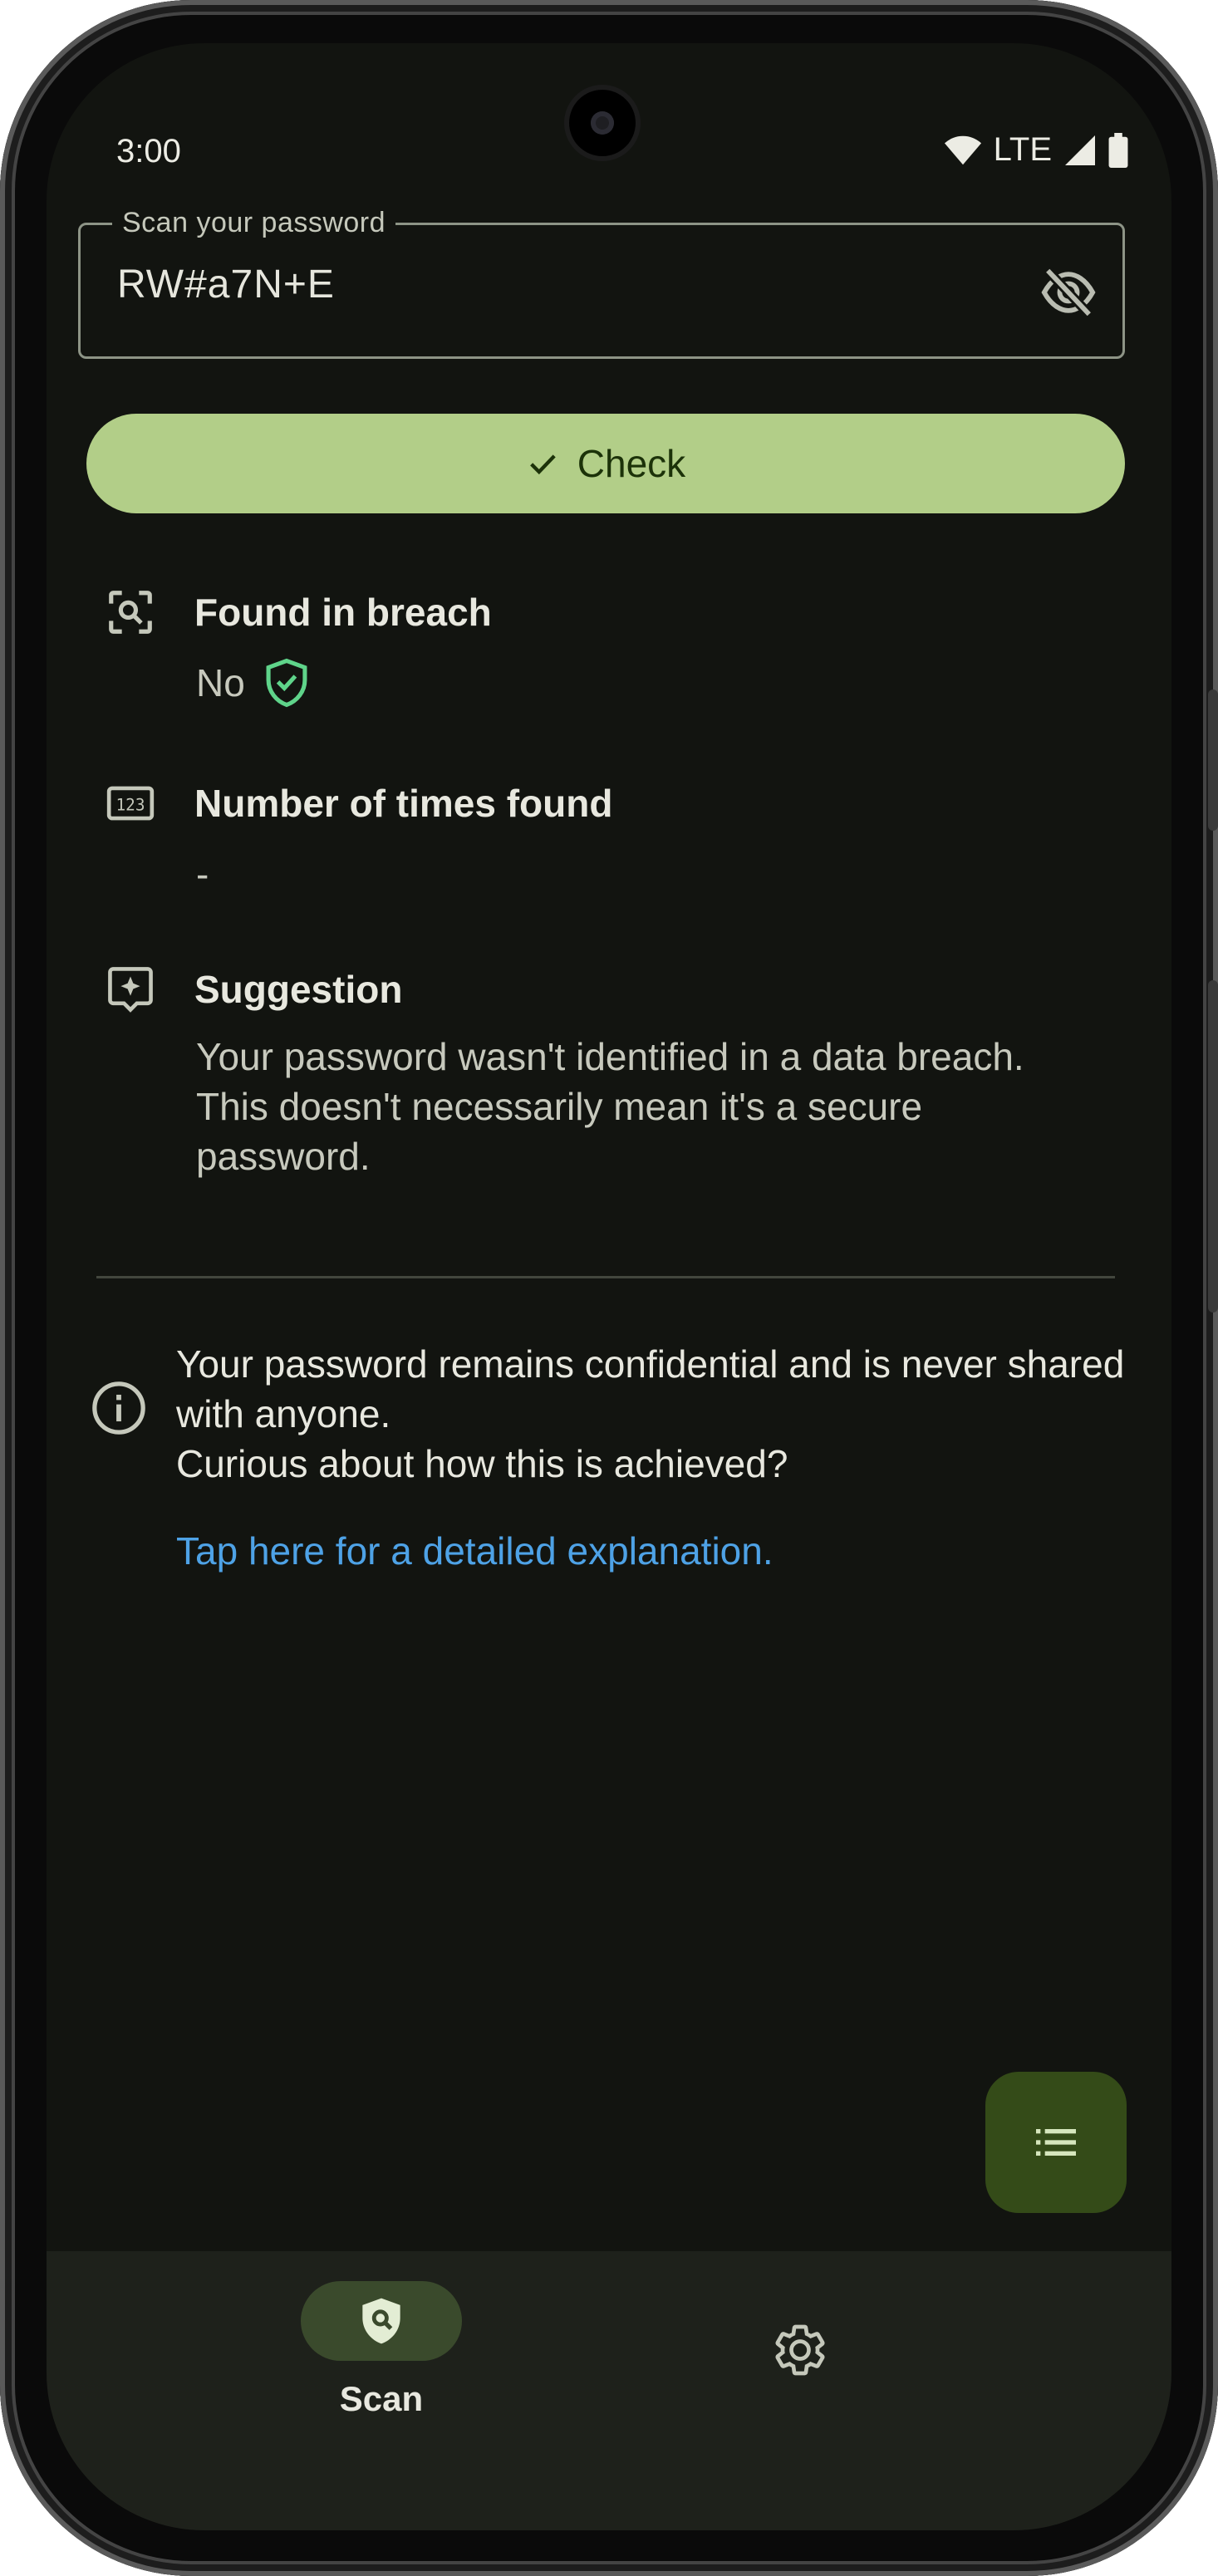 The width and height of the screenshot is (1218, 2576). Describe the element at coordinates (603, 652) in the screenshot. I see `breach-result: Found in breach No` at that location.